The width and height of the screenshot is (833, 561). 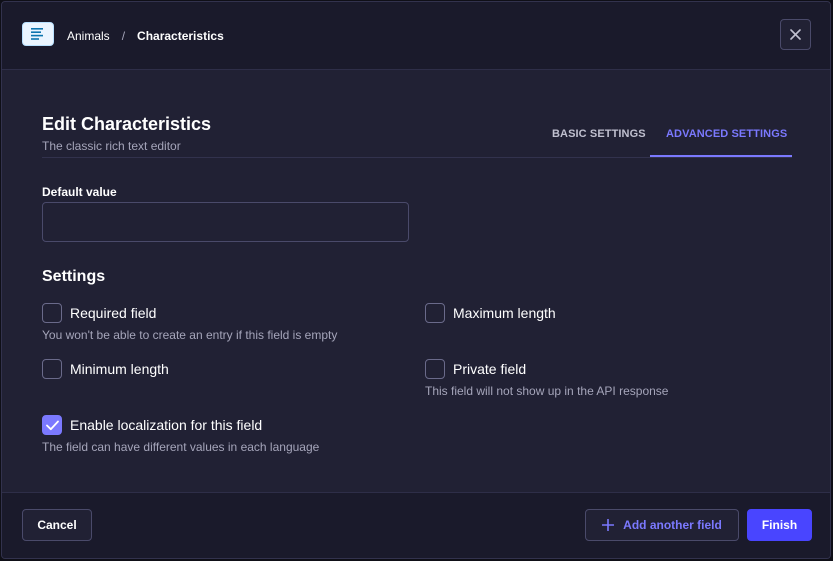 What do you see at coordinates (127, 124) in the screenshot?
I see `form-title: Edit Characteristics` at bounding box center [127, 124].